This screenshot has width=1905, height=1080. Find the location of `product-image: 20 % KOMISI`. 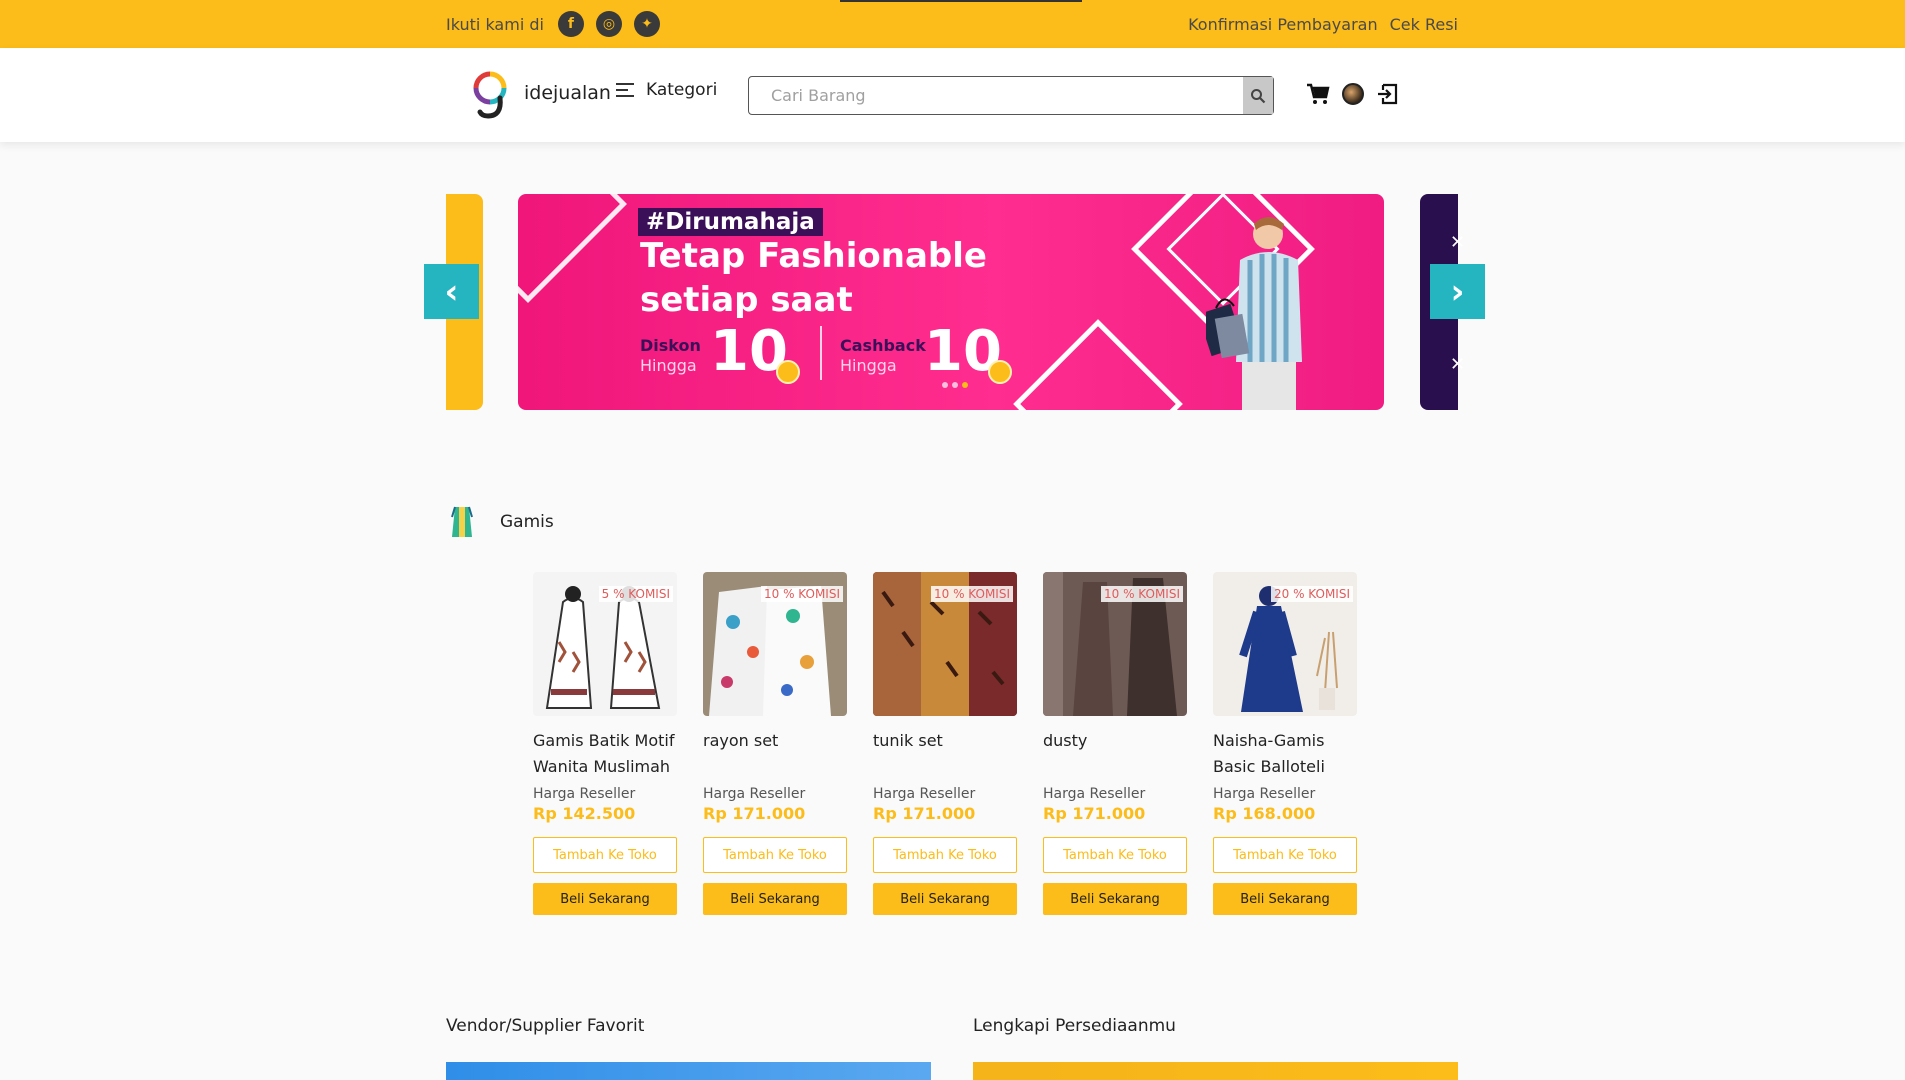

product-image: 20 % KOMISI is located at coordinates (1285, 644).